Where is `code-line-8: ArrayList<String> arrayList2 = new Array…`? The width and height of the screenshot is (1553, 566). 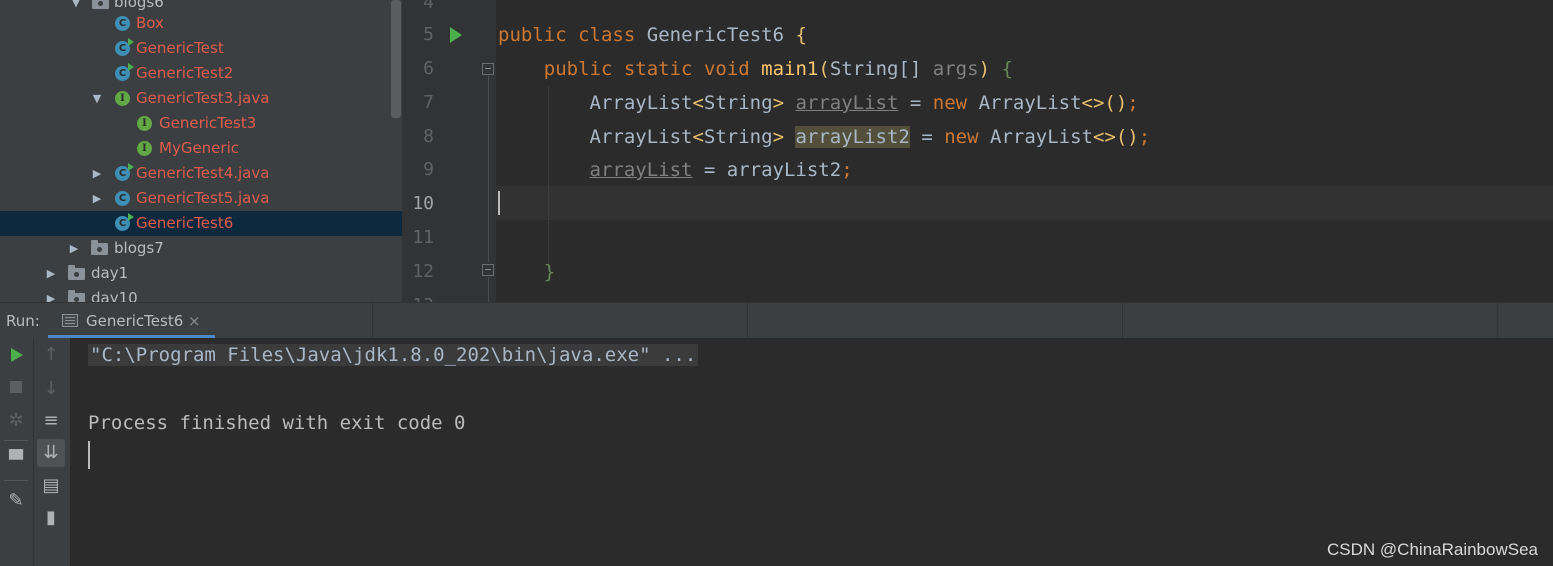 code-line-8: ArrayList<String> arrayList2 = new Array… is located at coordinates (870, 137).